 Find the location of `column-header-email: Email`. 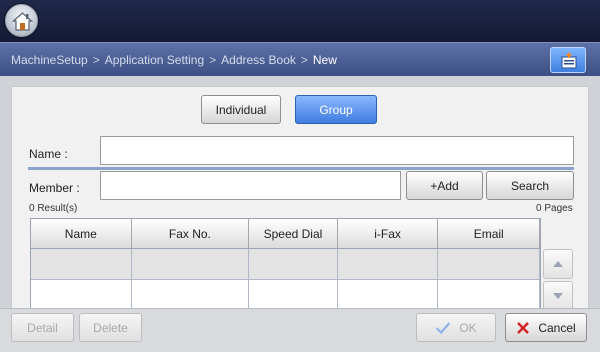

column-header-email: Email is located at coordinates (489, 234).